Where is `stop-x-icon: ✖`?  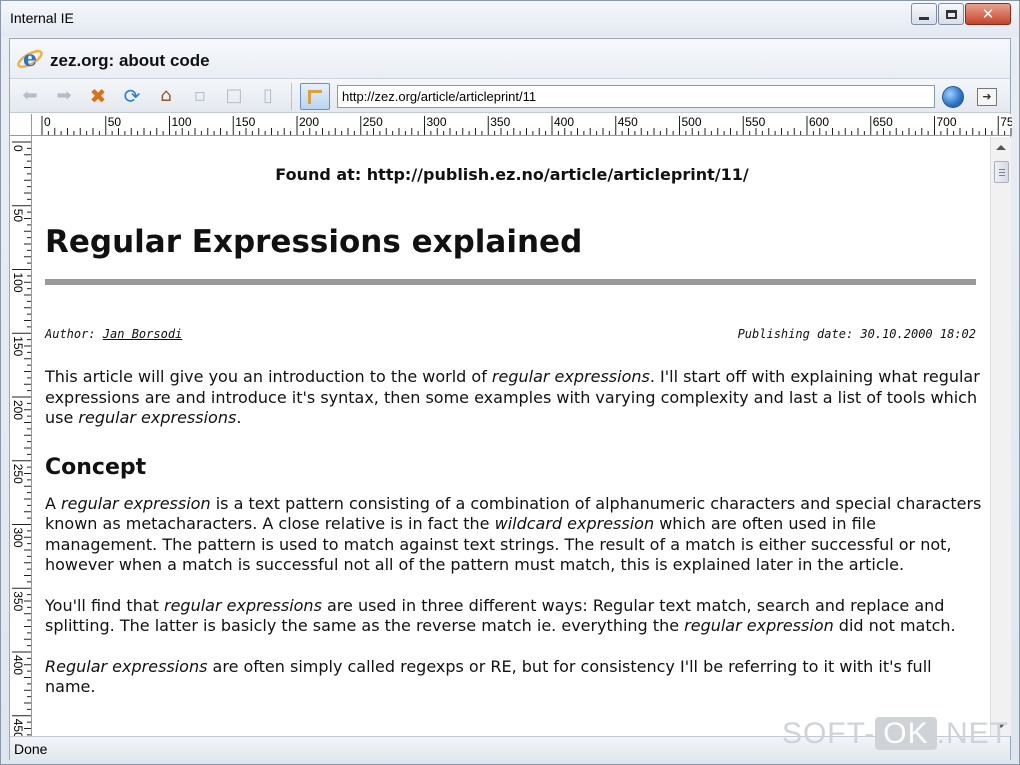
stop-x-icon: ✖ is located at coordinates (98, 96).